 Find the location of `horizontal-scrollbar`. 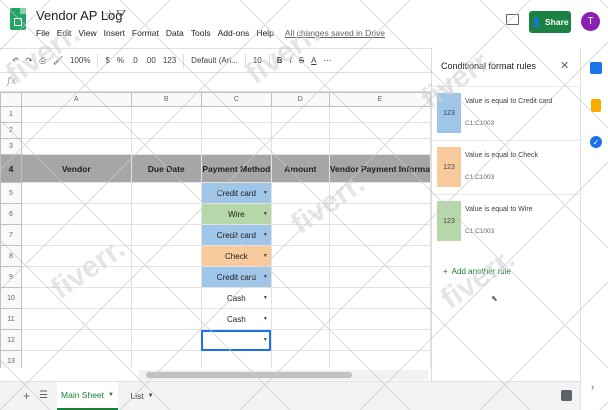

horizontal-scrollbar is located at coordinates (283, 375).